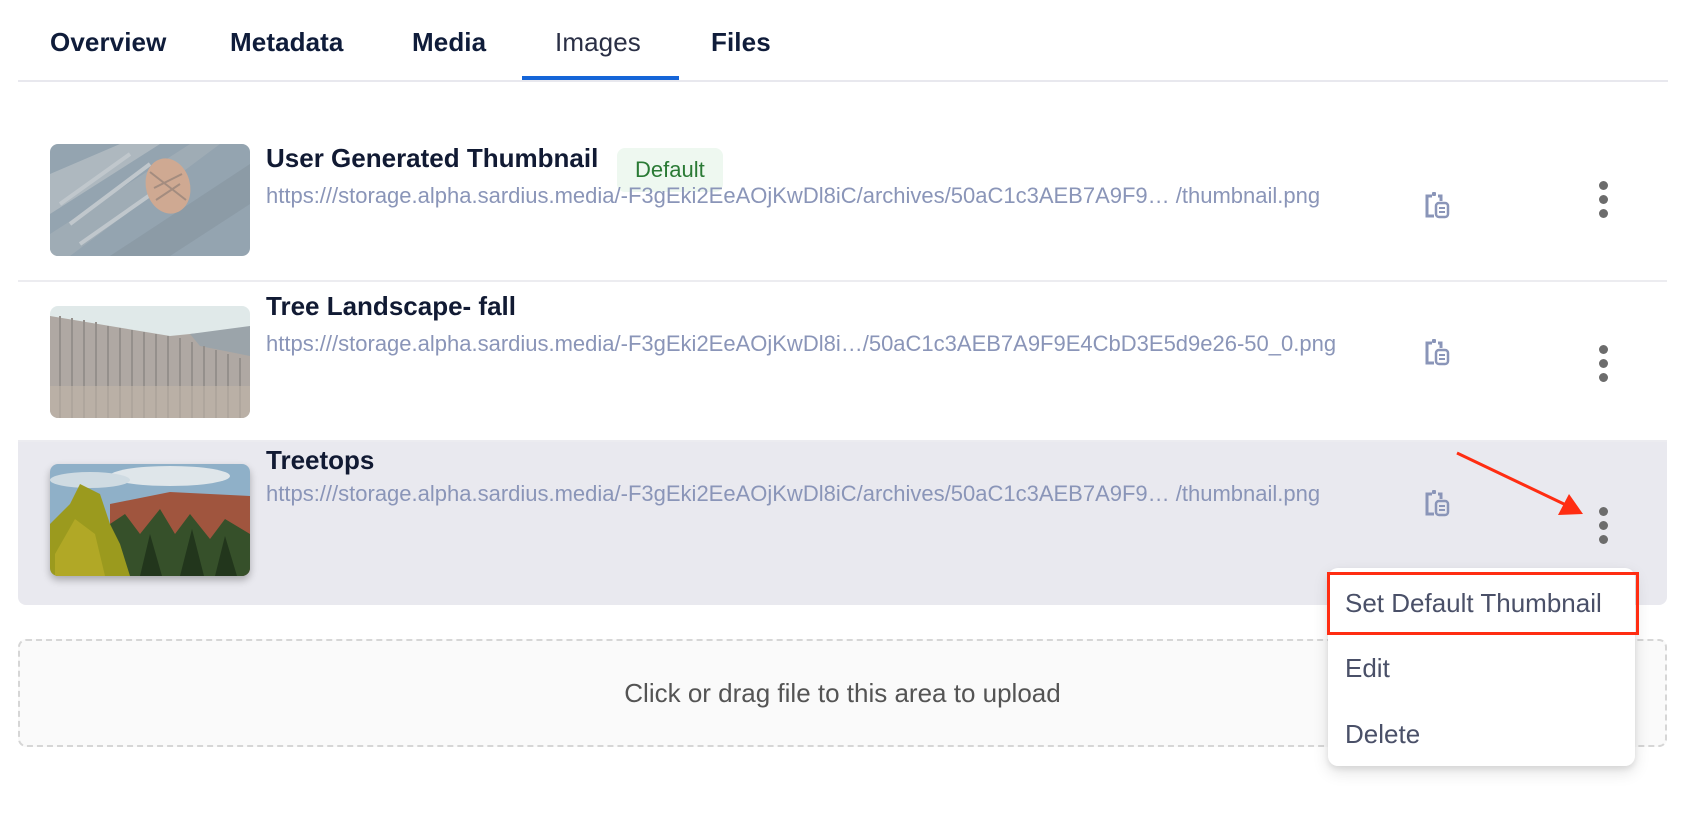  Describe the element at coordinates (843, 41) in the screenshot. I see `tab-bar: Overview Metadata Media Images Files` at that location.